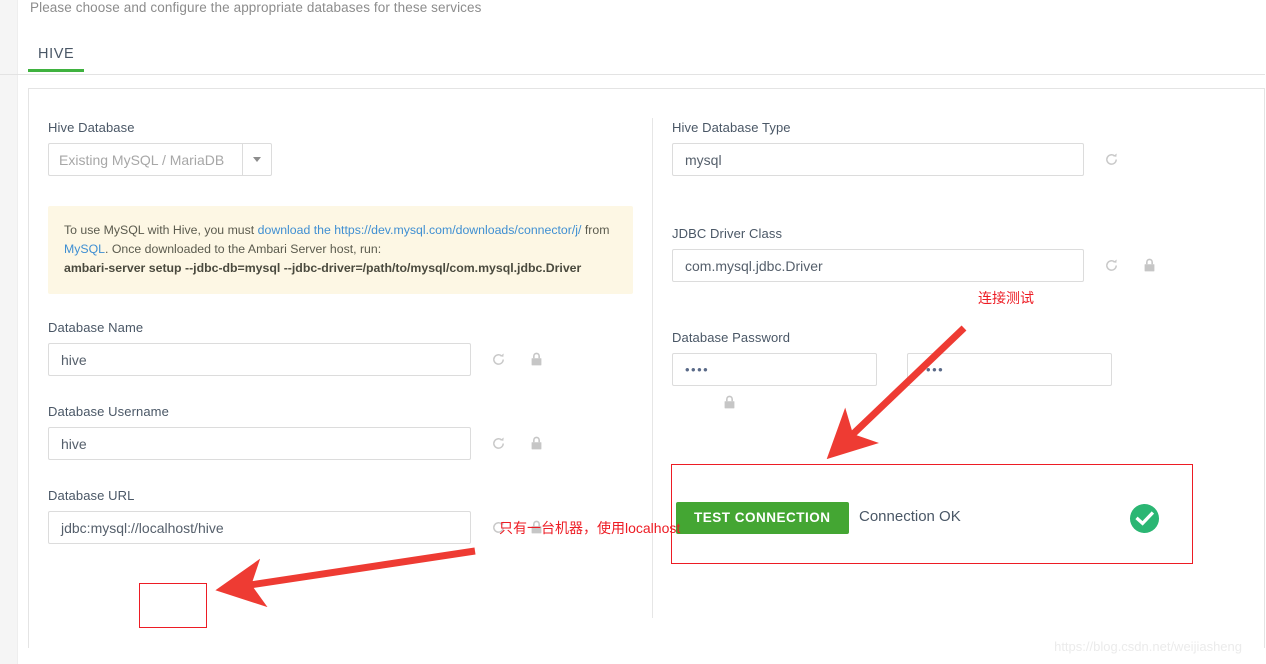 The height and width of the screenshot is (664, 1266). What do you see at coordinates (1148, 646) in the screenshot?
I see `watermark: https://blog.csdn.net/weijiasheng` at bounding box center [1148, 646].